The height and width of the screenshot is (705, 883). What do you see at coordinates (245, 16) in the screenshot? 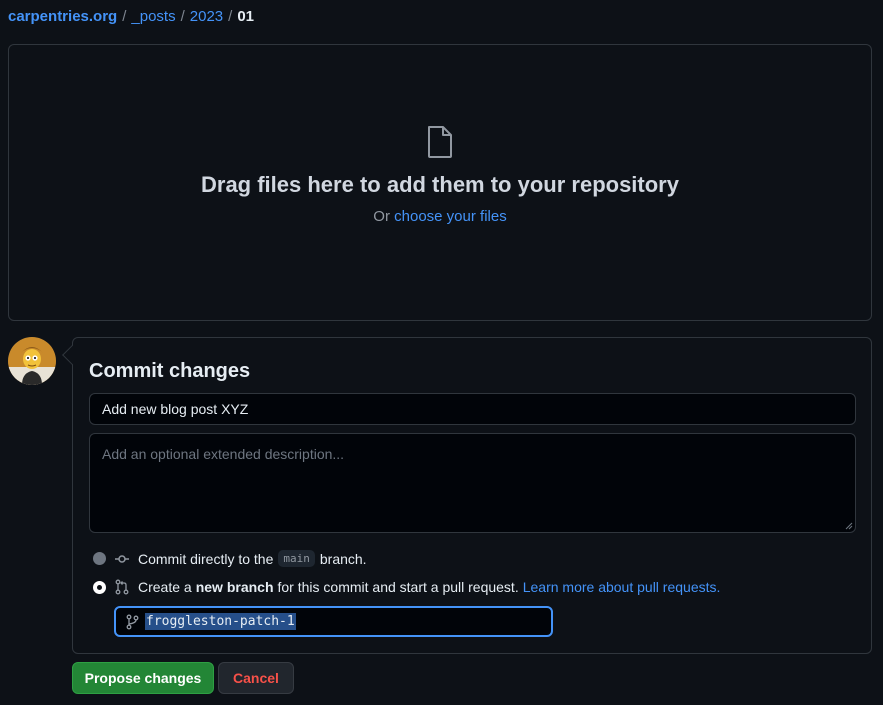
I see `breadcrumb-current: 01` at bounding box center [245, 16].